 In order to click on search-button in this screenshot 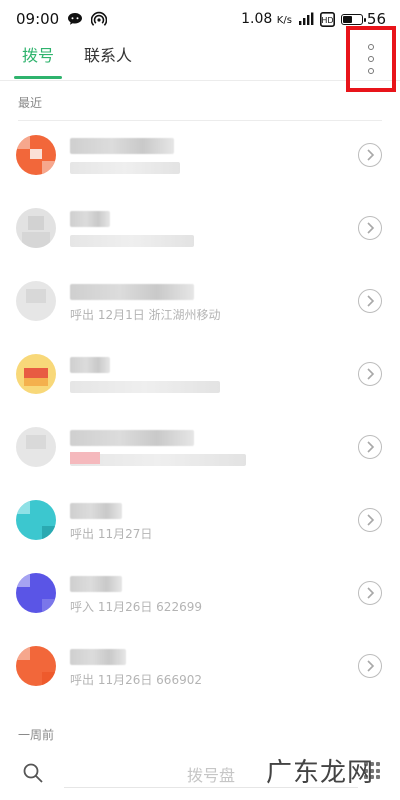, I will do `click(33, 773)`.